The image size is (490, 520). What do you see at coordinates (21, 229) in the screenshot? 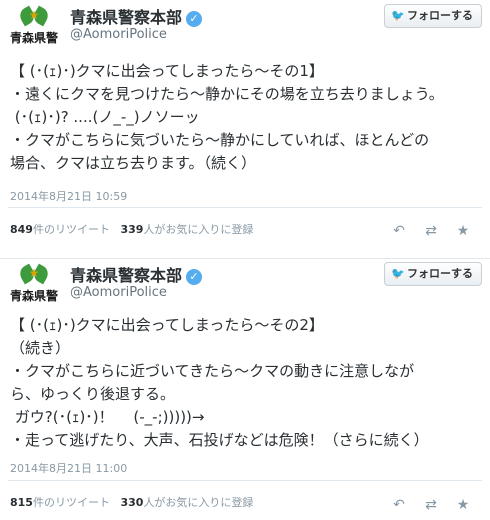
I see `retweet-count: 849` at bounding box center [21, 229].